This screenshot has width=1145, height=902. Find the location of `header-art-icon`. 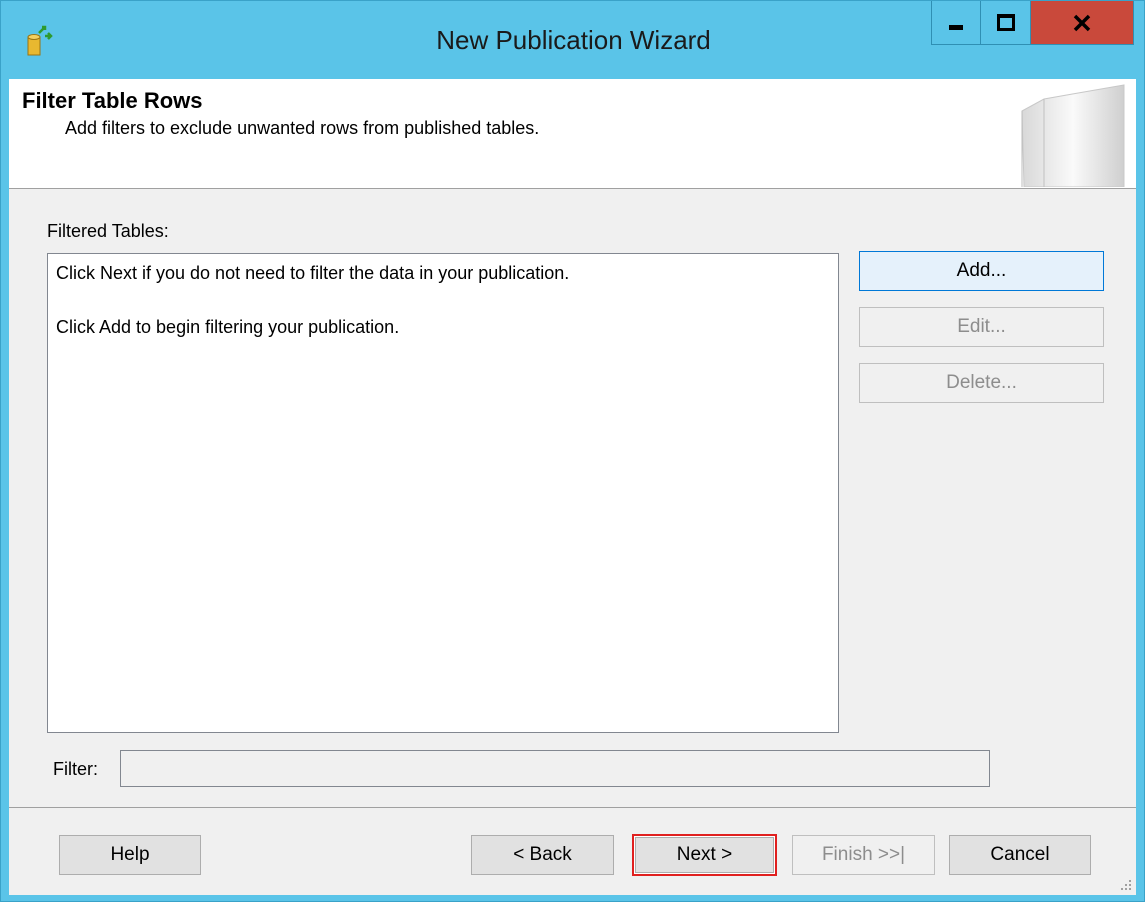

header-art-icon is located at coordinates (1073, 135).